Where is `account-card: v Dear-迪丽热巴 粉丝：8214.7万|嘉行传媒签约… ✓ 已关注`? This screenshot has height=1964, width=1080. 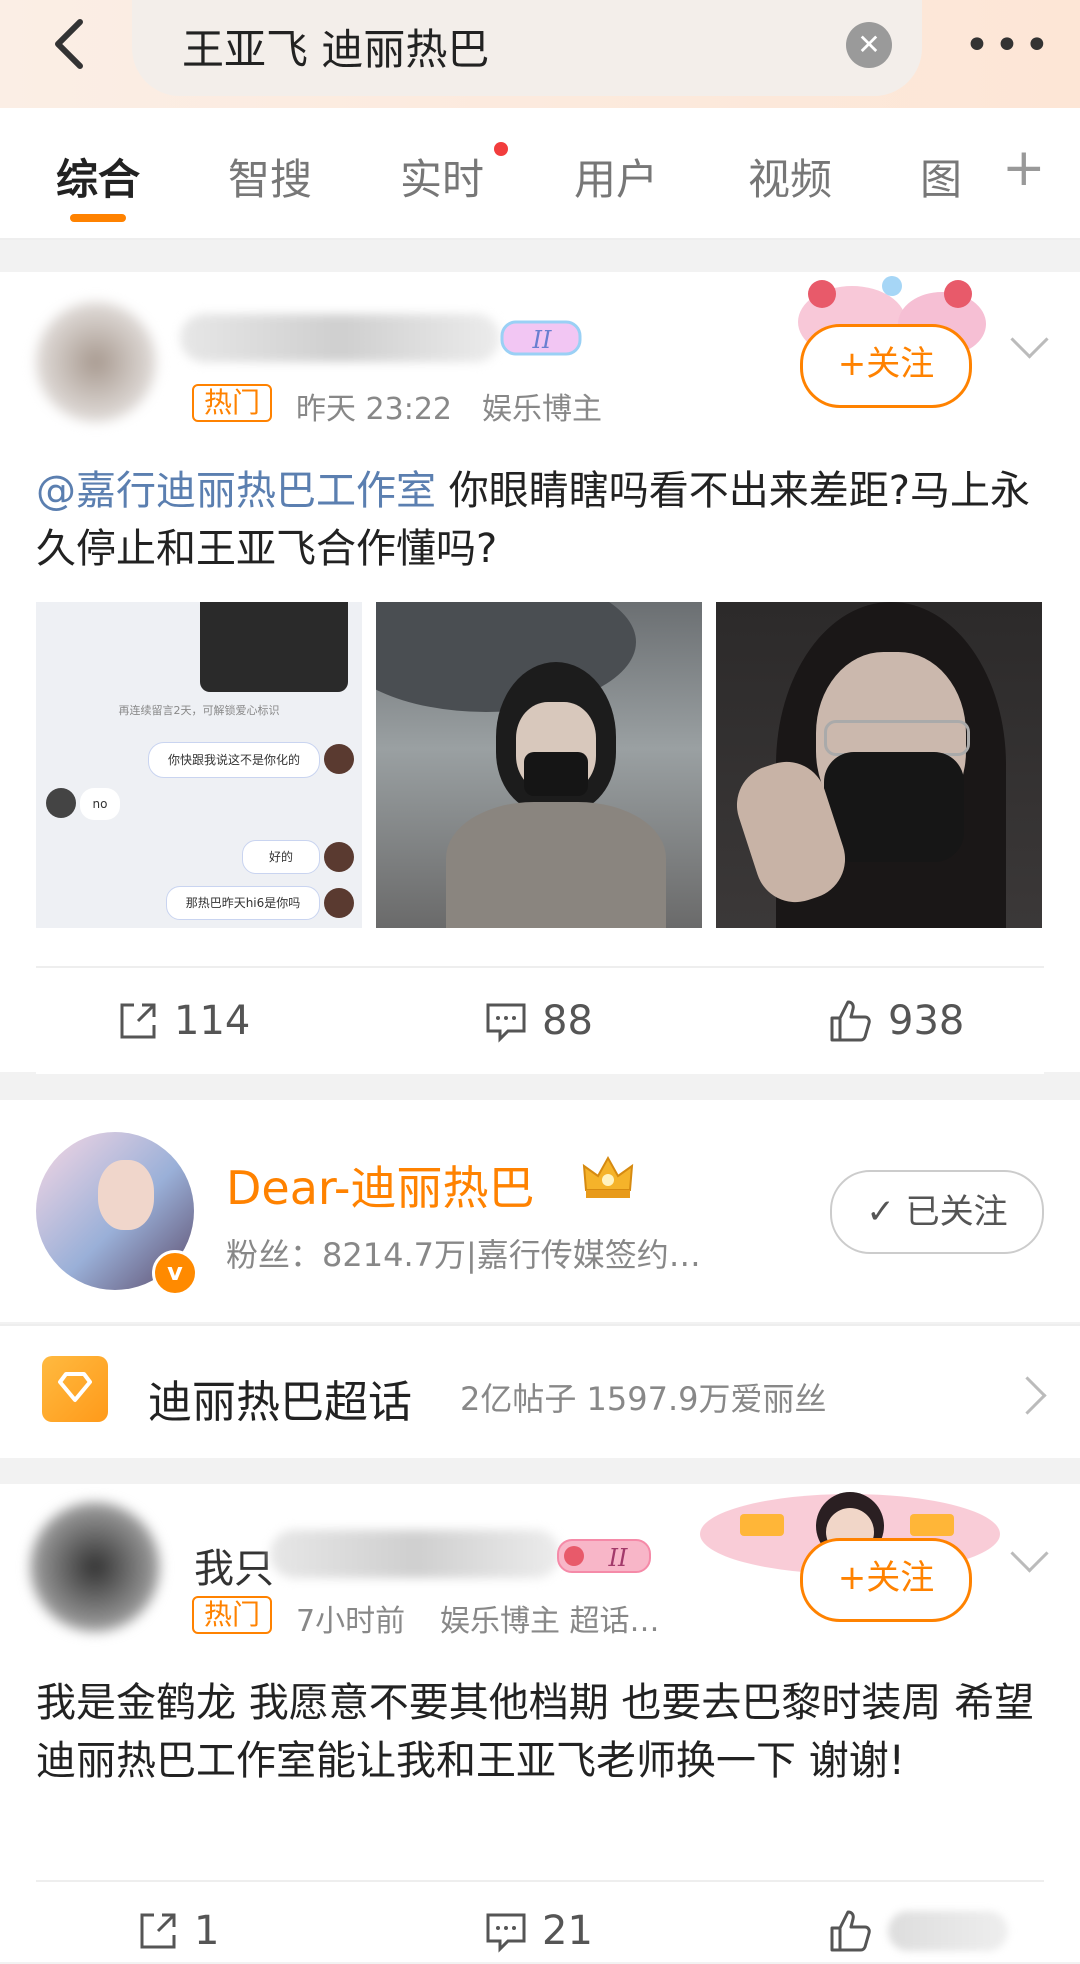 account-card: v Dear-迪丽热巴 粉丝：8214.7万|嘉行传媒签约… ✓ 已关注 is located at coordinates (540, 1211).